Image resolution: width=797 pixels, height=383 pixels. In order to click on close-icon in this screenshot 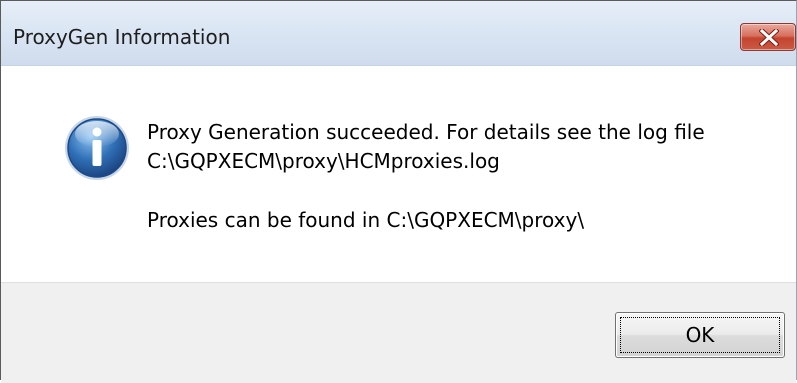, I will do `click(769, 37)`.